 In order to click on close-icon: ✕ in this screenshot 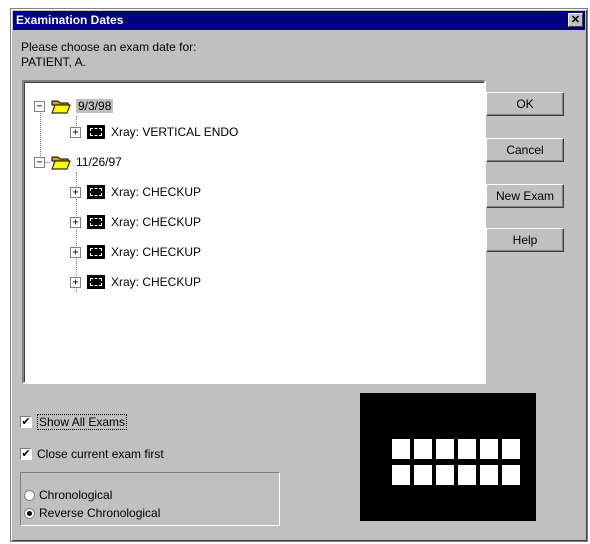, I will do `click(575, 20)`.